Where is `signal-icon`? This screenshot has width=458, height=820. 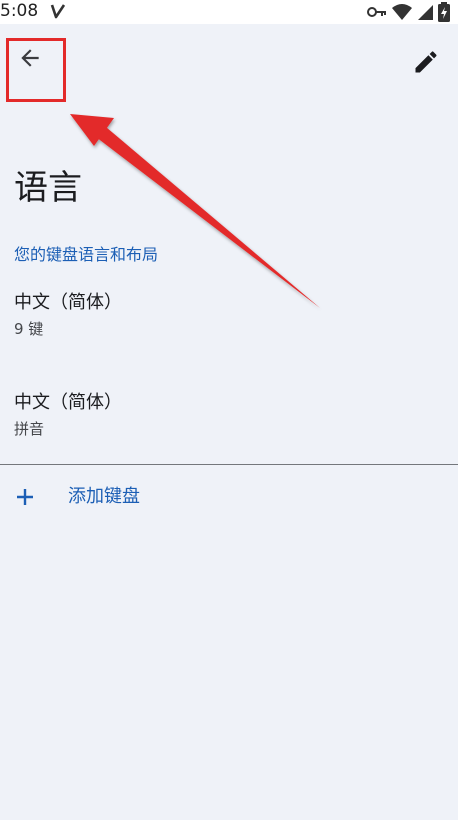 signal-icon is located at coordinates (425, 14).